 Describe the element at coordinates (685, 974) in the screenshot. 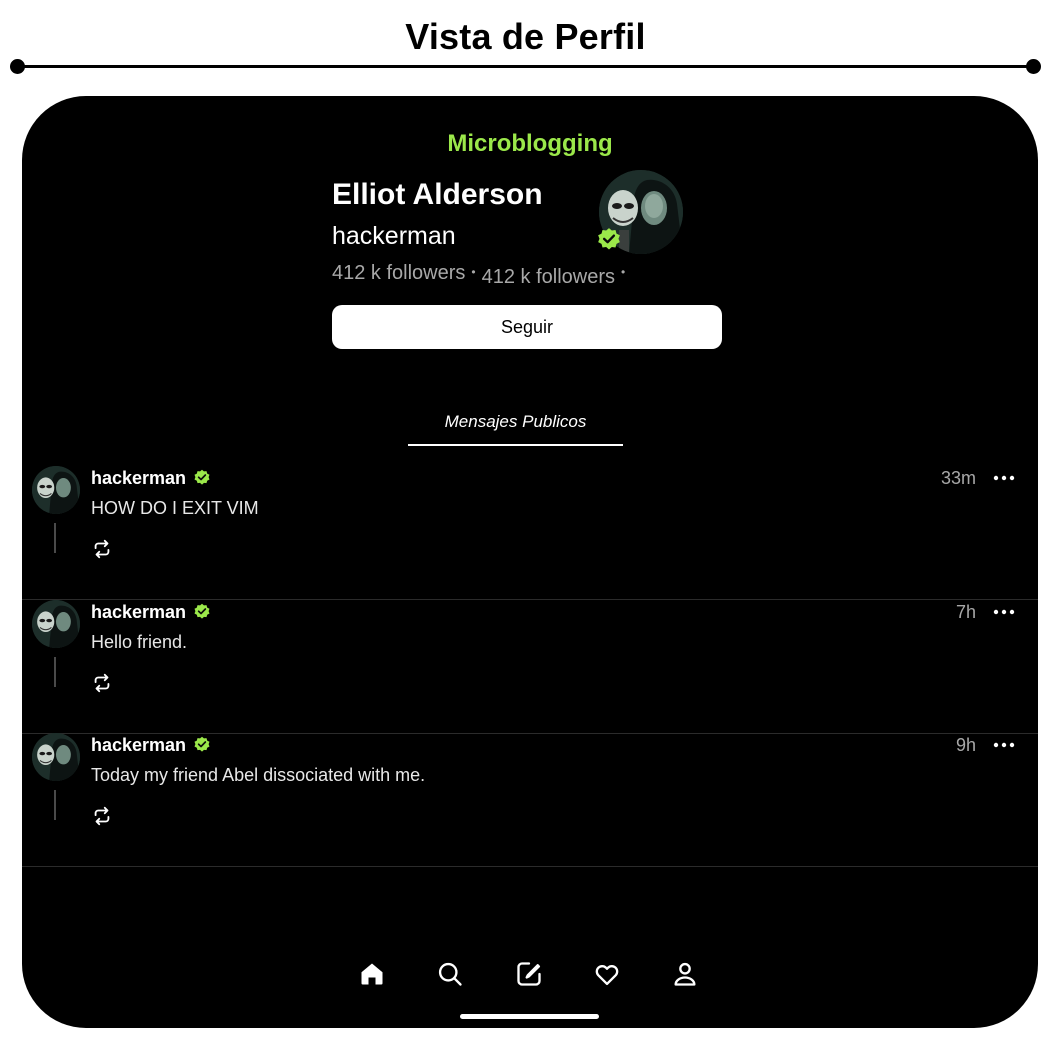

I see `user-icon` at that location.